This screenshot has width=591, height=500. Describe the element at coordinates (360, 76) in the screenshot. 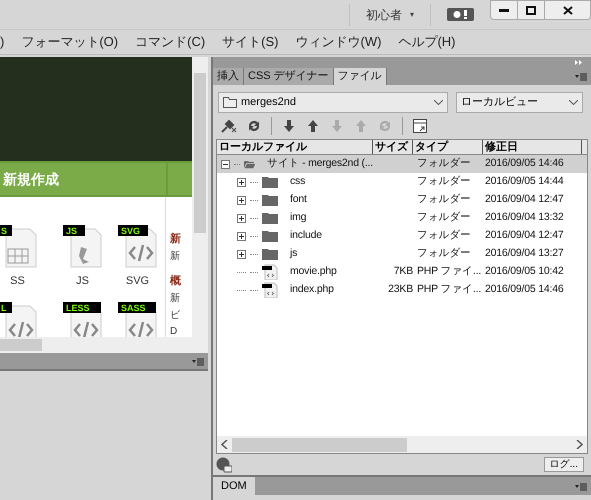

I see `panel-tab: ファイル` at that location.